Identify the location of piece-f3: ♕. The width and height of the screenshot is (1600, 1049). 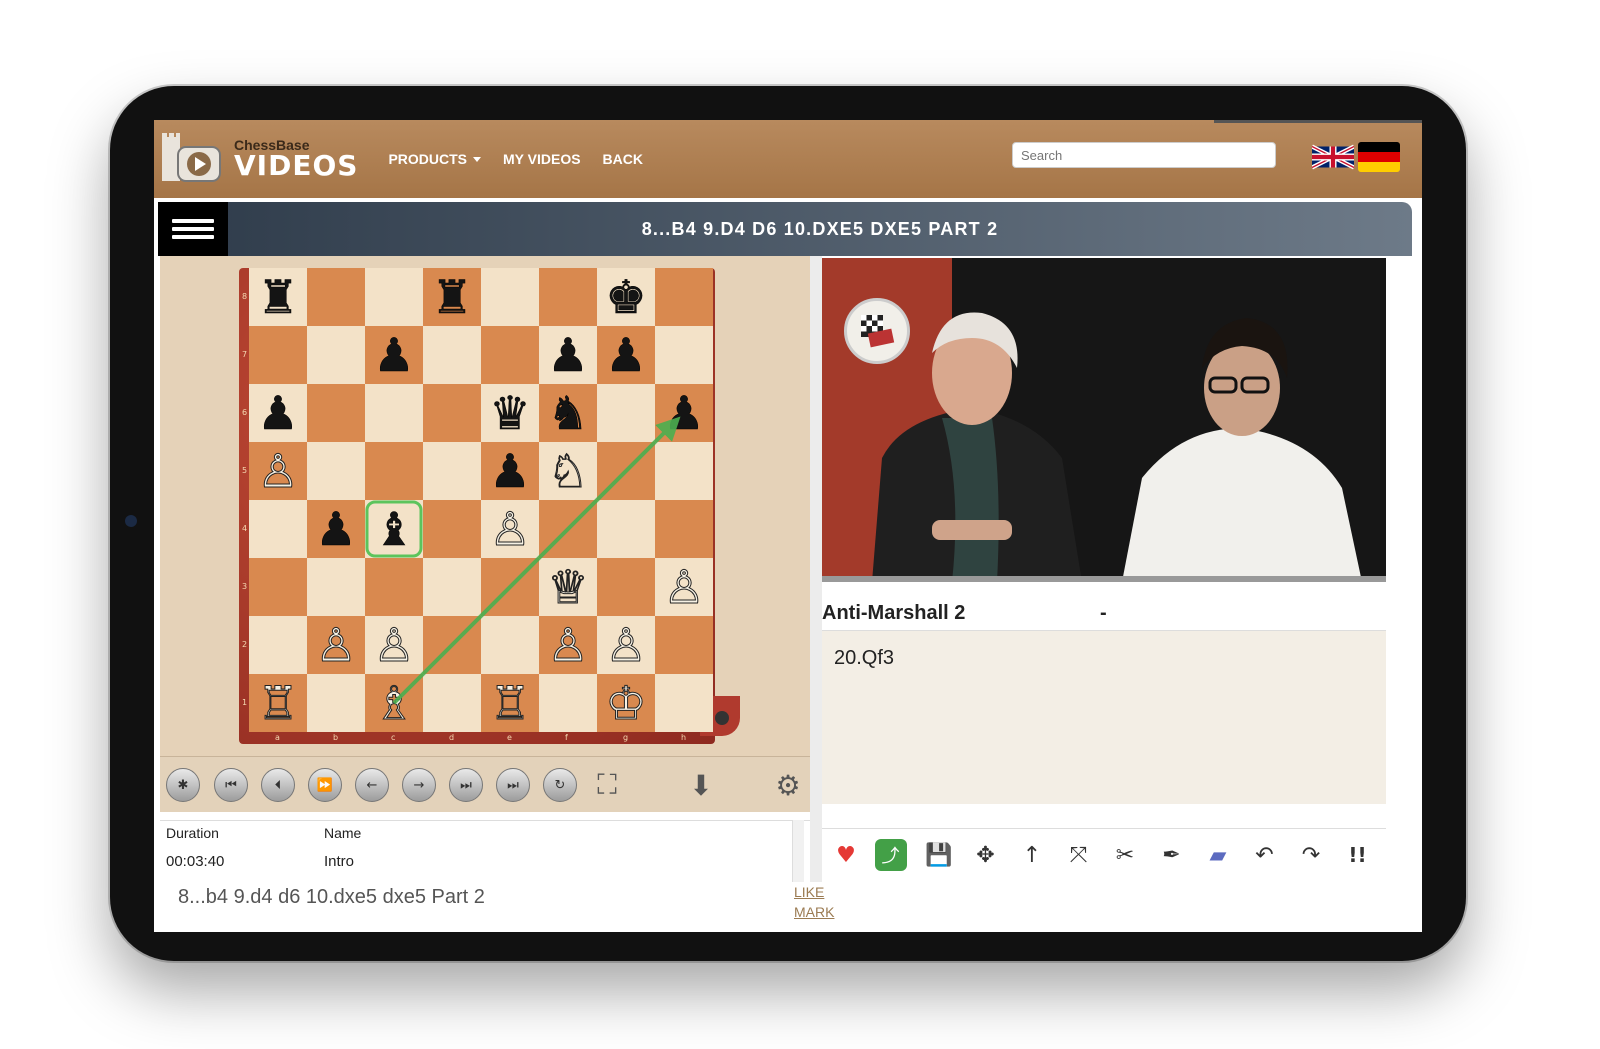
(568, 587).